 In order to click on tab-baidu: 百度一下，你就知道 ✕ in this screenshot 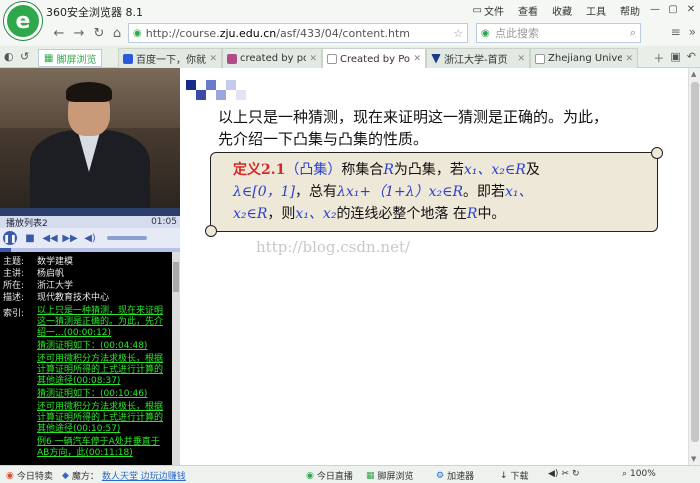, I will do `click(170, 58)`.